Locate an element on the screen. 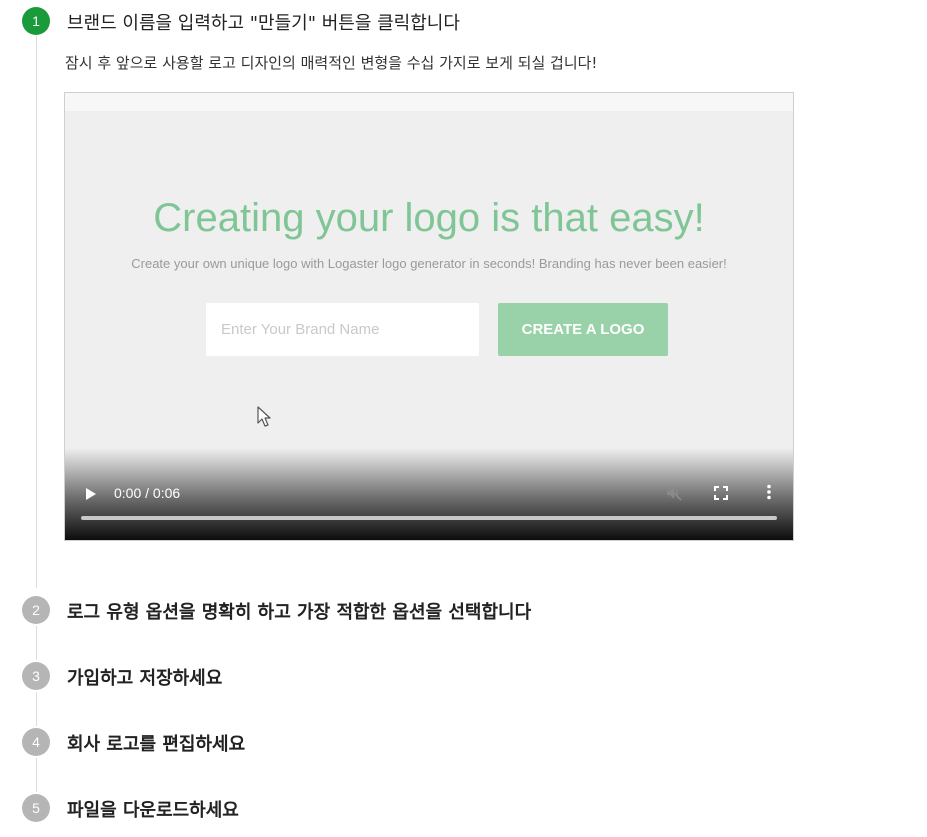  step-number-badge: 1 is located at coordinates (36, 21).